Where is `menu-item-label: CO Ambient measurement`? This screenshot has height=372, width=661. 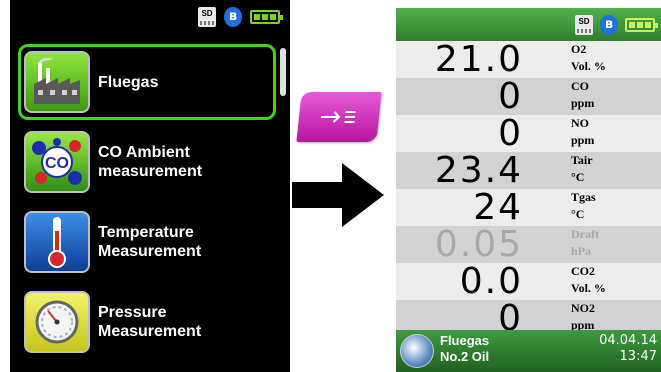 menu-item-label: CO Ambient measurement is located at coordinates (150, 162).